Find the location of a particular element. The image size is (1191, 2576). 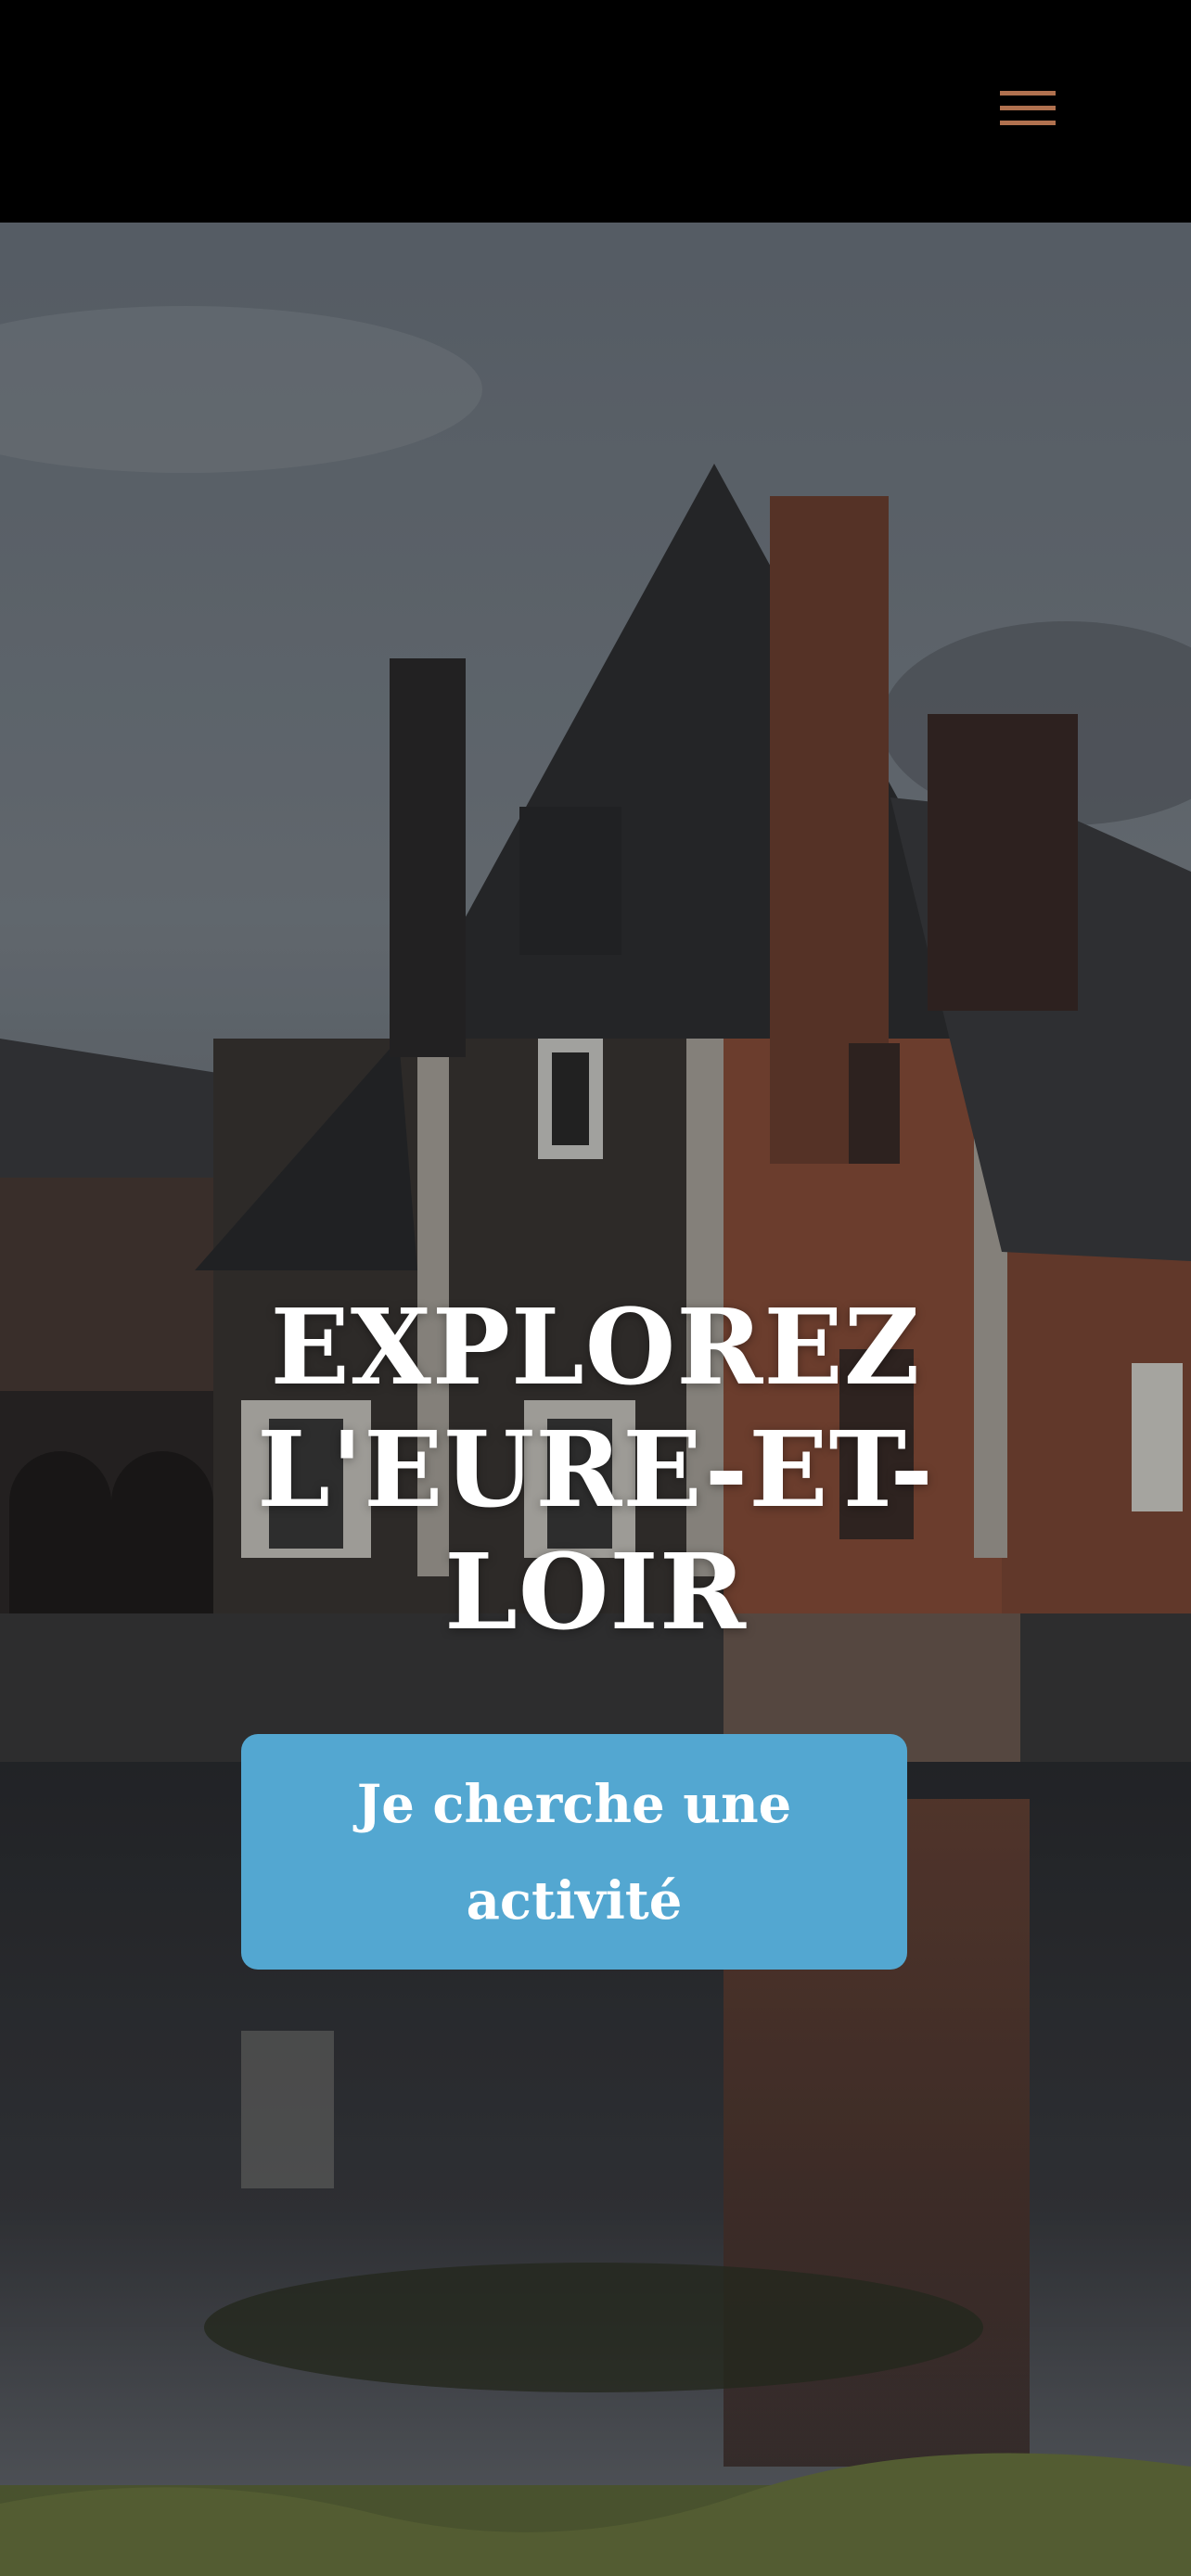

find-activity-button: Je cherche une activité is located at coordinates (574, 1852).